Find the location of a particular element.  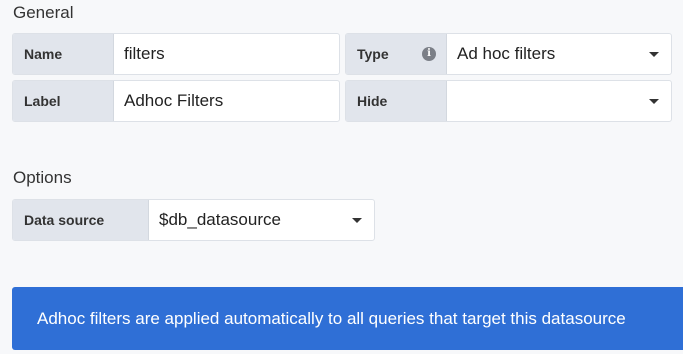

hide-field-row: Hide is located at coordinates (508, 101).